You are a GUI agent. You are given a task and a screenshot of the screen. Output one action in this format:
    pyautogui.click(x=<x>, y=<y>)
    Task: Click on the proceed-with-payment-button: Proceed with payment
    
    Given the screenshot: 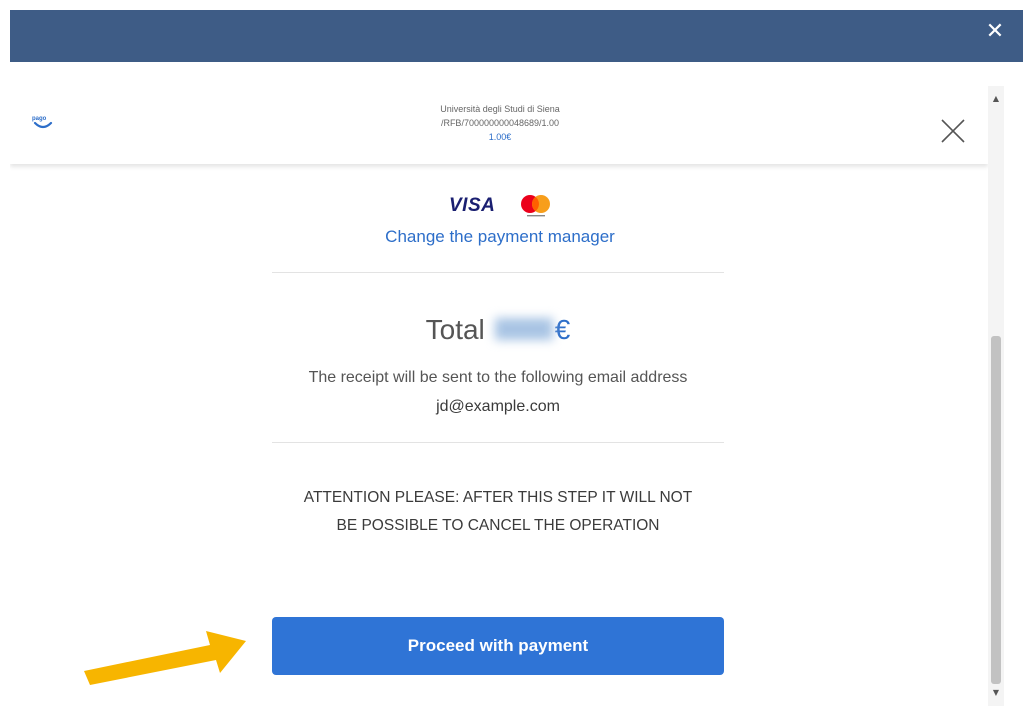 What is the action you would take?
    pyautogui.click(x=498, y=646)
    